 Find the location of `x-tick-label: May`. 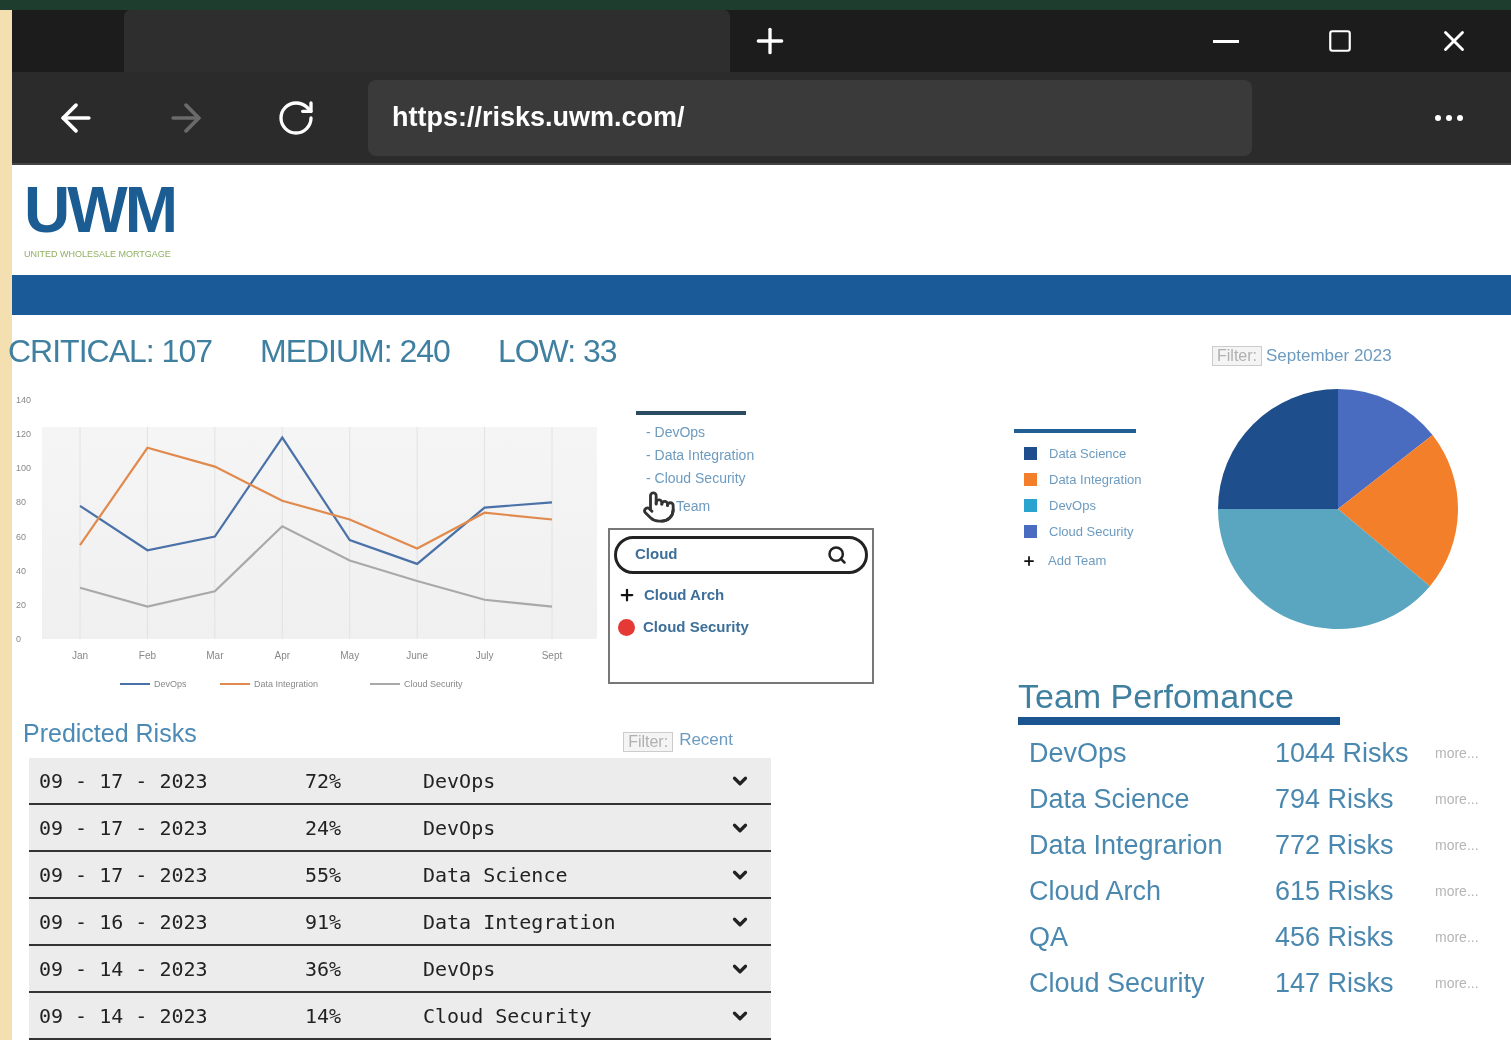

x-tick-label: May is located at coordinates (350, 655).